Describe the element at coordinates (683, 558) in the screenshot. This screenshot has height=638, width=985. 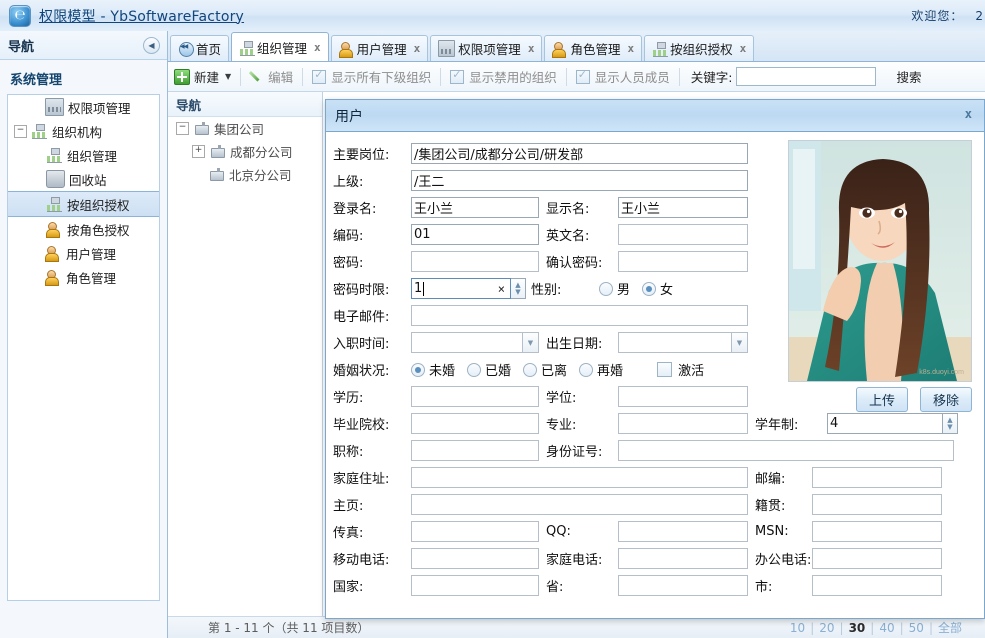
I see `home-phone-field` at that location.